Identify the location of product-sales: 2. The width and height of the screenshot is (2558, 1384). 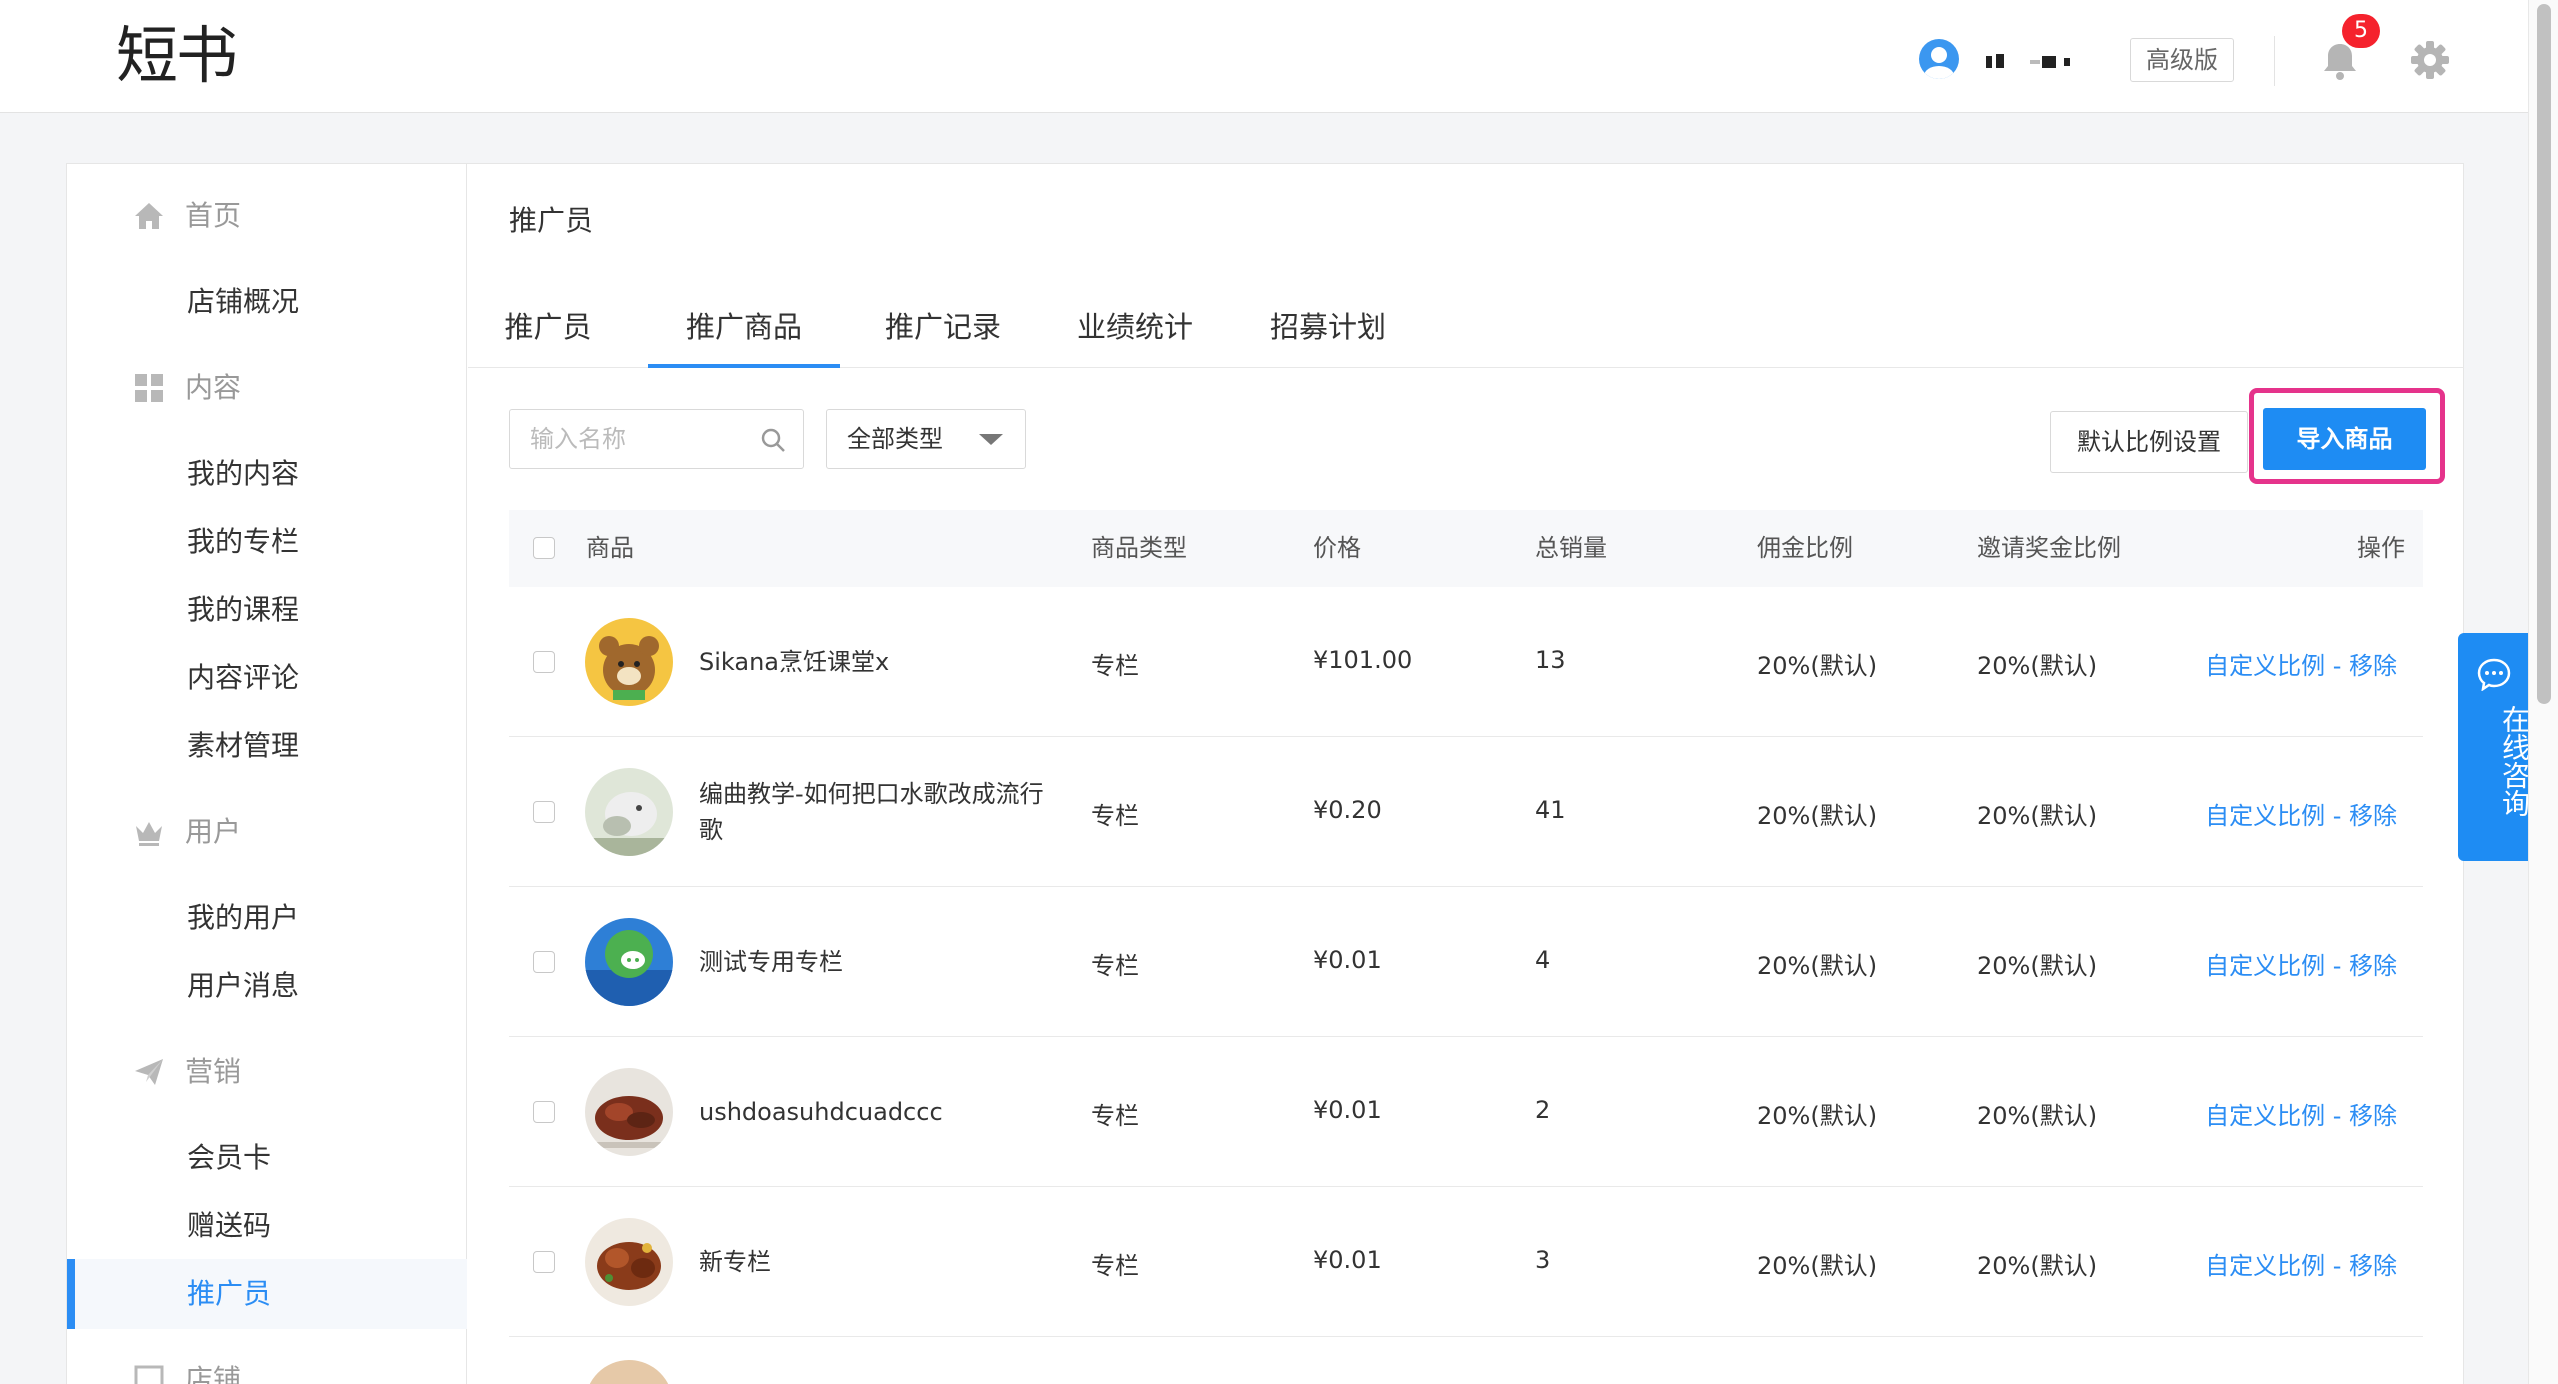
(1543, 1110).